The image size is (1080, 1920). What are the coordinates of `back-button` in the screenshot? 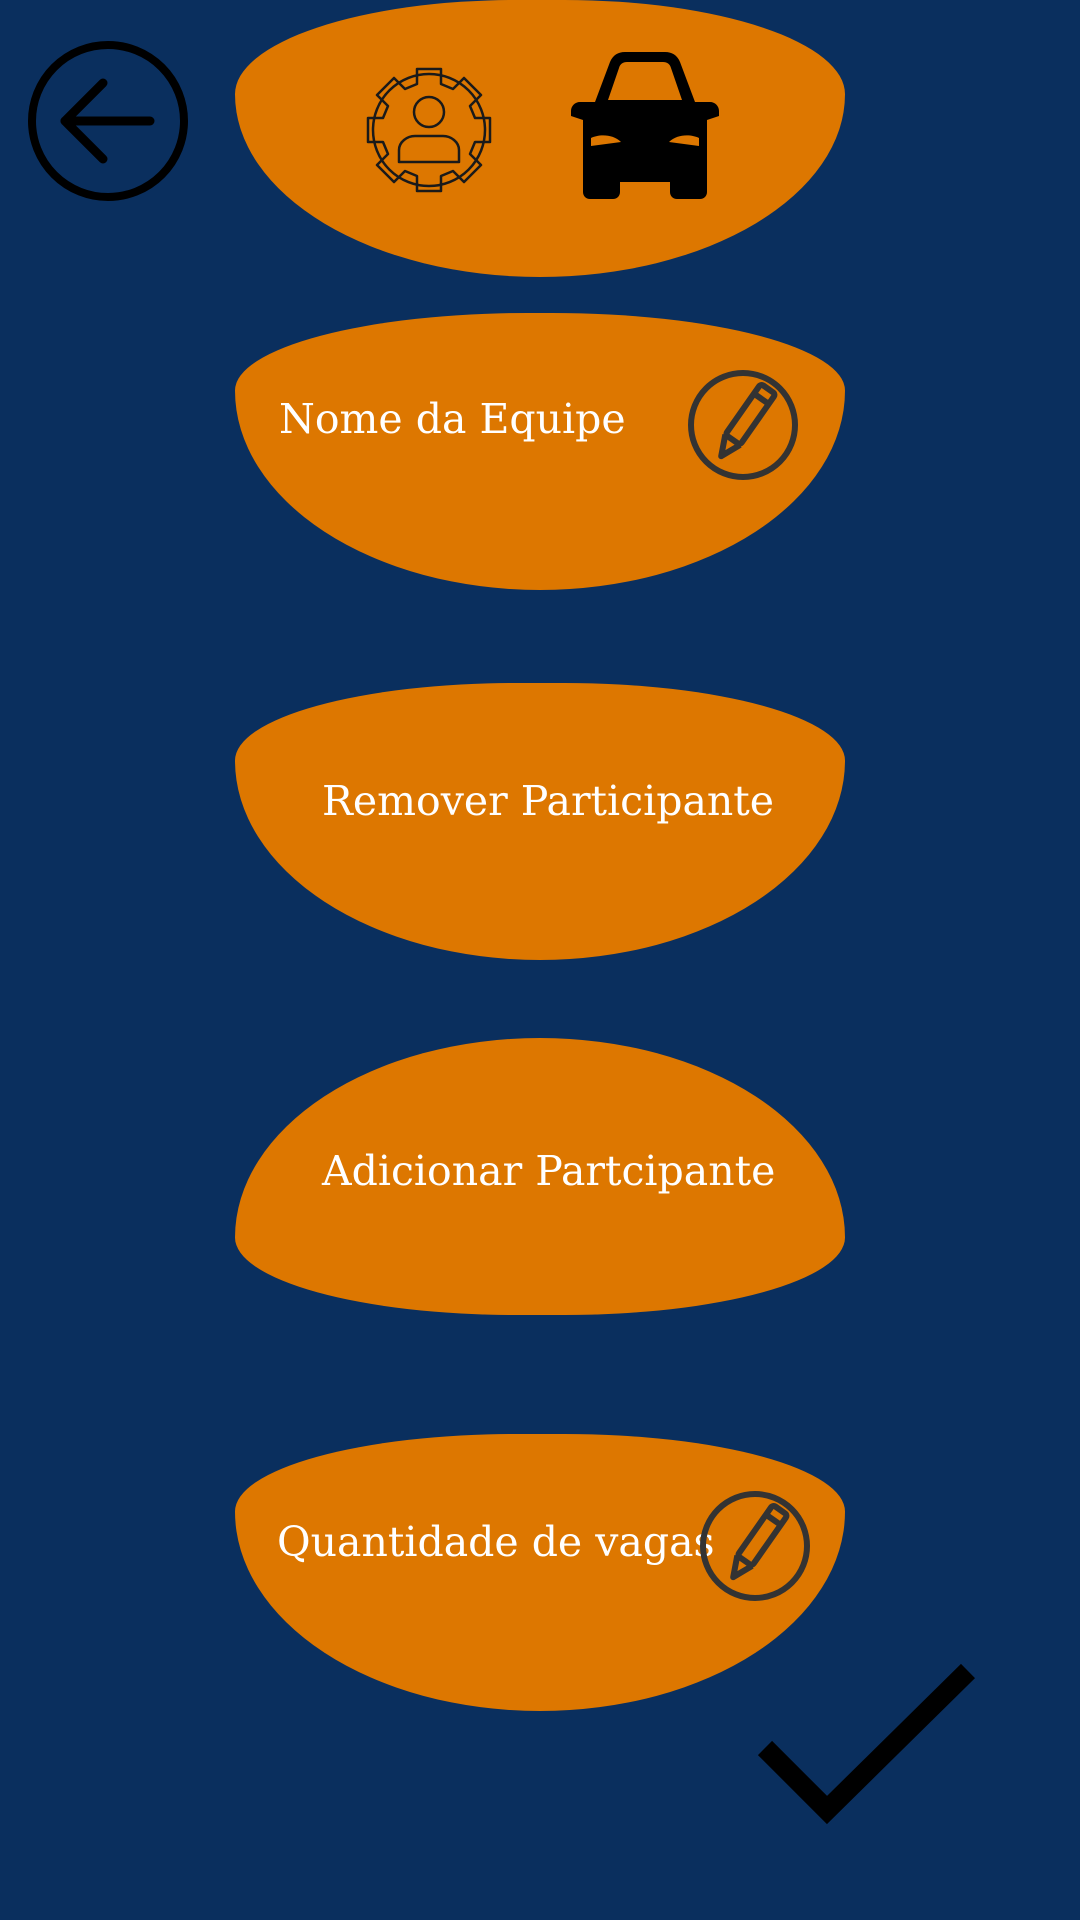 It's located at (108, 121).